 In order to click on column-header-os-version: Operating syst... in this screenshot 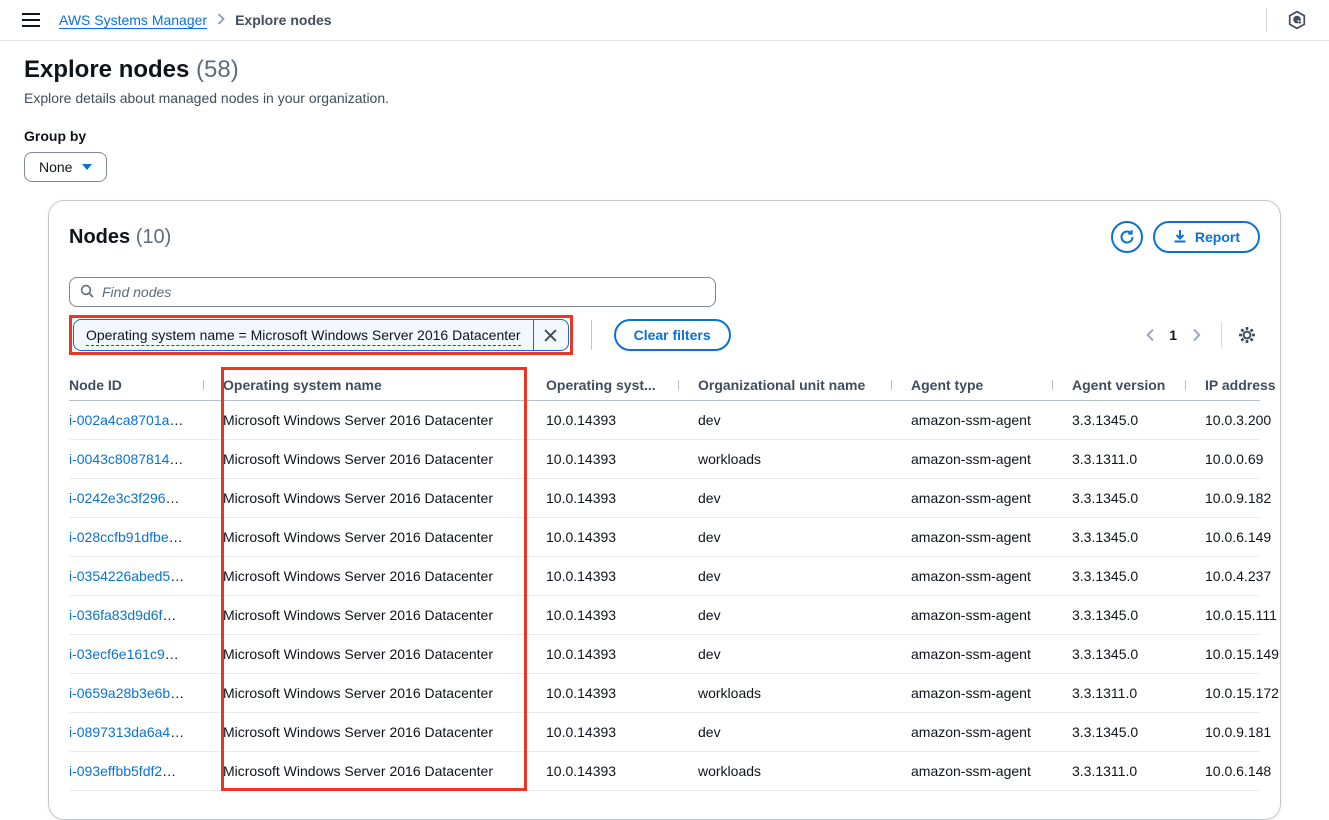, I will do `click(602, 385)`.